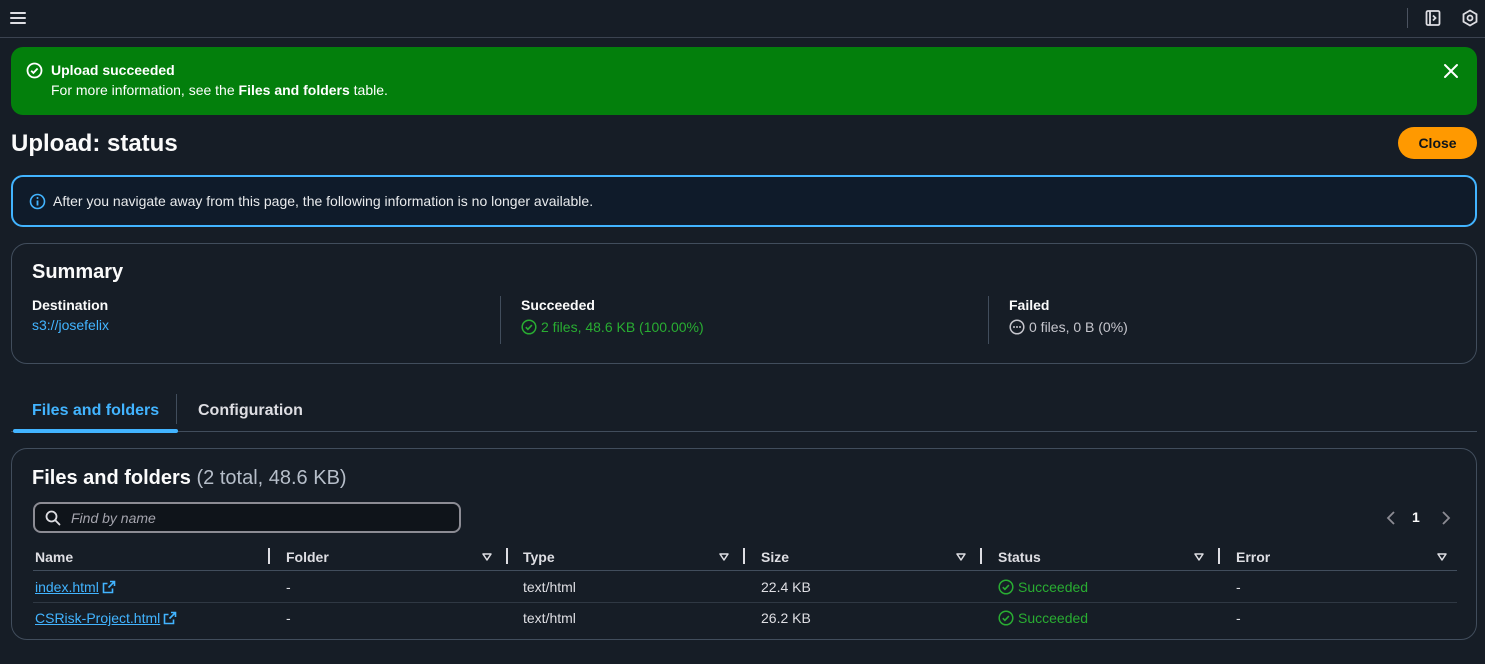  I want to click on succeeded-column: Succeeded 2 files, 48.6 KB (100.00%), so click(612, 321).